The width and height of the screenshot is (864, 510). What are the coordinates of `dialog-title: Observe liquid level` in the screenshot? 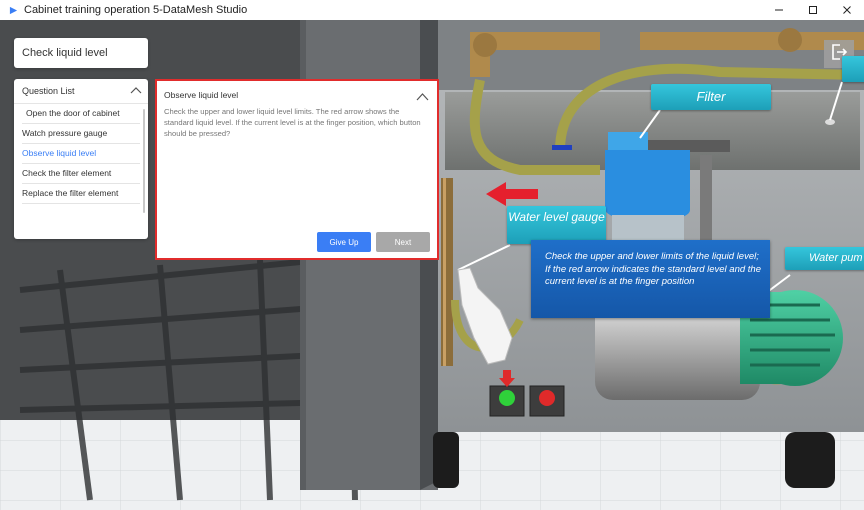 It's located at (201, 95).